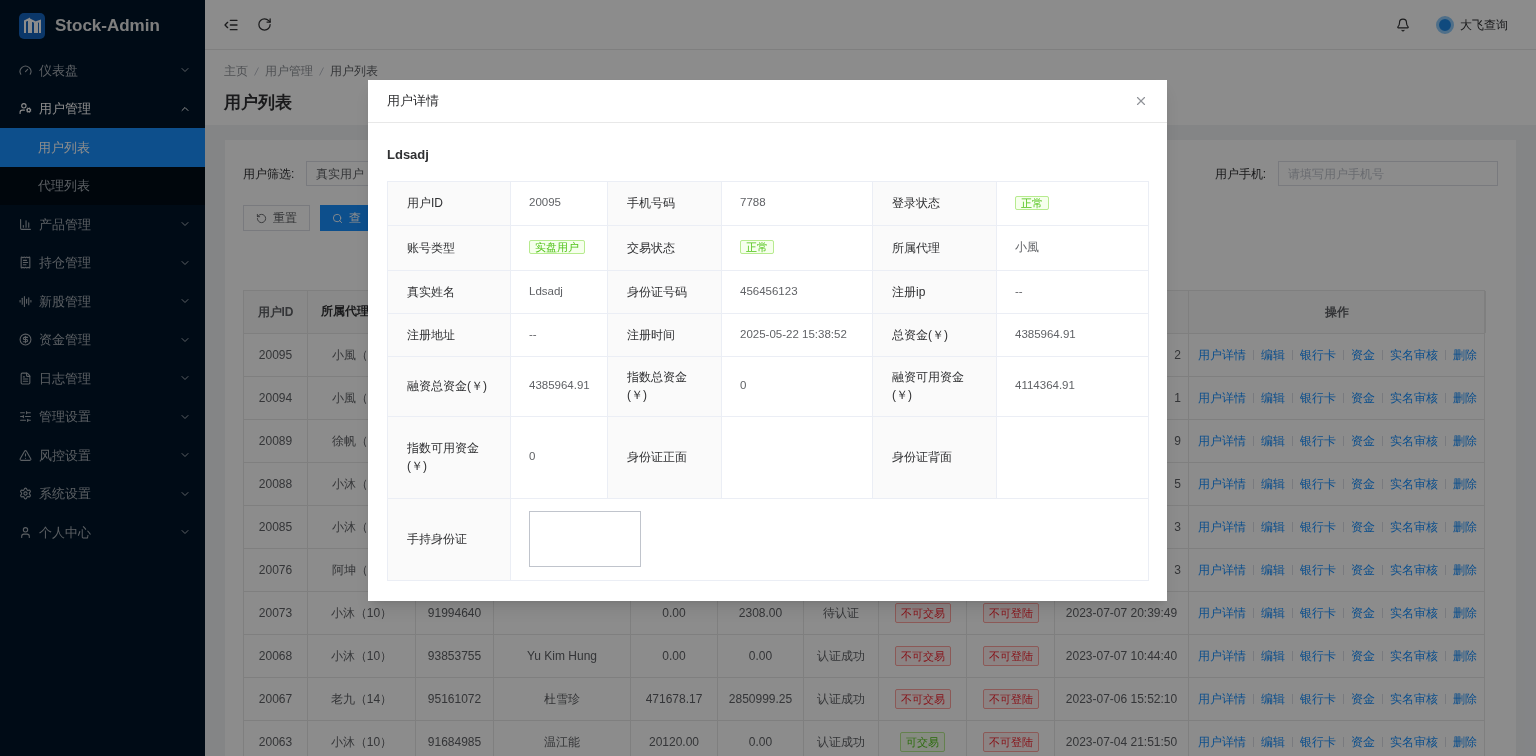 This screenshot has height=756, width=1536. What do you see at coordinates (454, 613) in the screenshot?
I see `table-cell-text: 91994640` at bounding box center [454, 613].